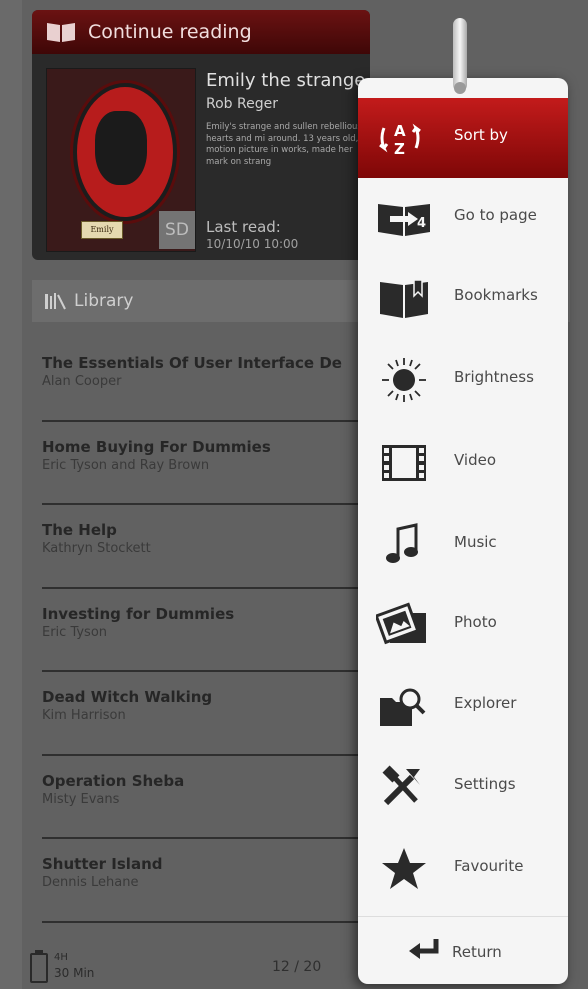 The width and height of the screenshot is (588, 989). What do you see at coordinates (75, 632) in the screenshot?
I see `book-author: Eric Tyson` at bounding box center [75, 632].